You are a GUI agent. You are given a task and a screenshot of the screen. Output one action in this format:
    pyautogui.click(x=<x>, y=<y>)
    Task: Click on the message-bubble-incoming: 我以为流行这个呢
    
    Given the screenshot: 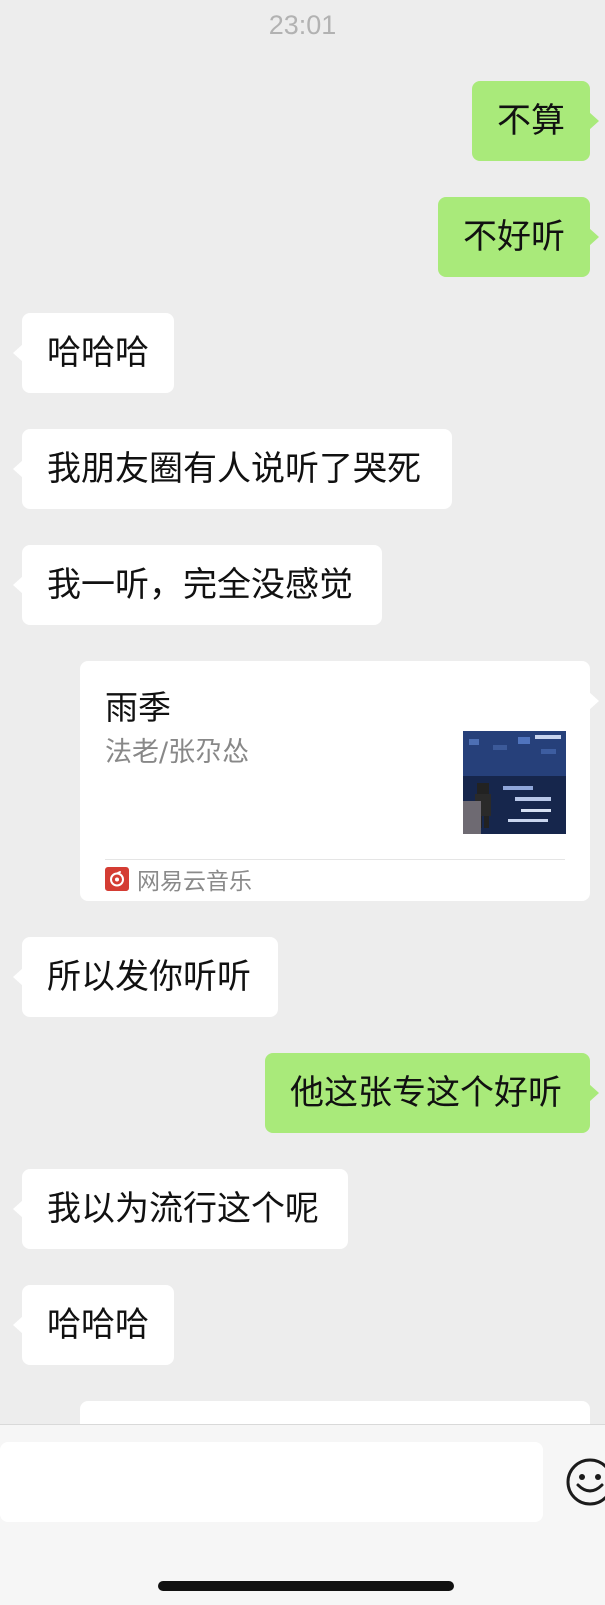 What is the action you would take?
    pyautogui.click(x=180, y=1209)
    